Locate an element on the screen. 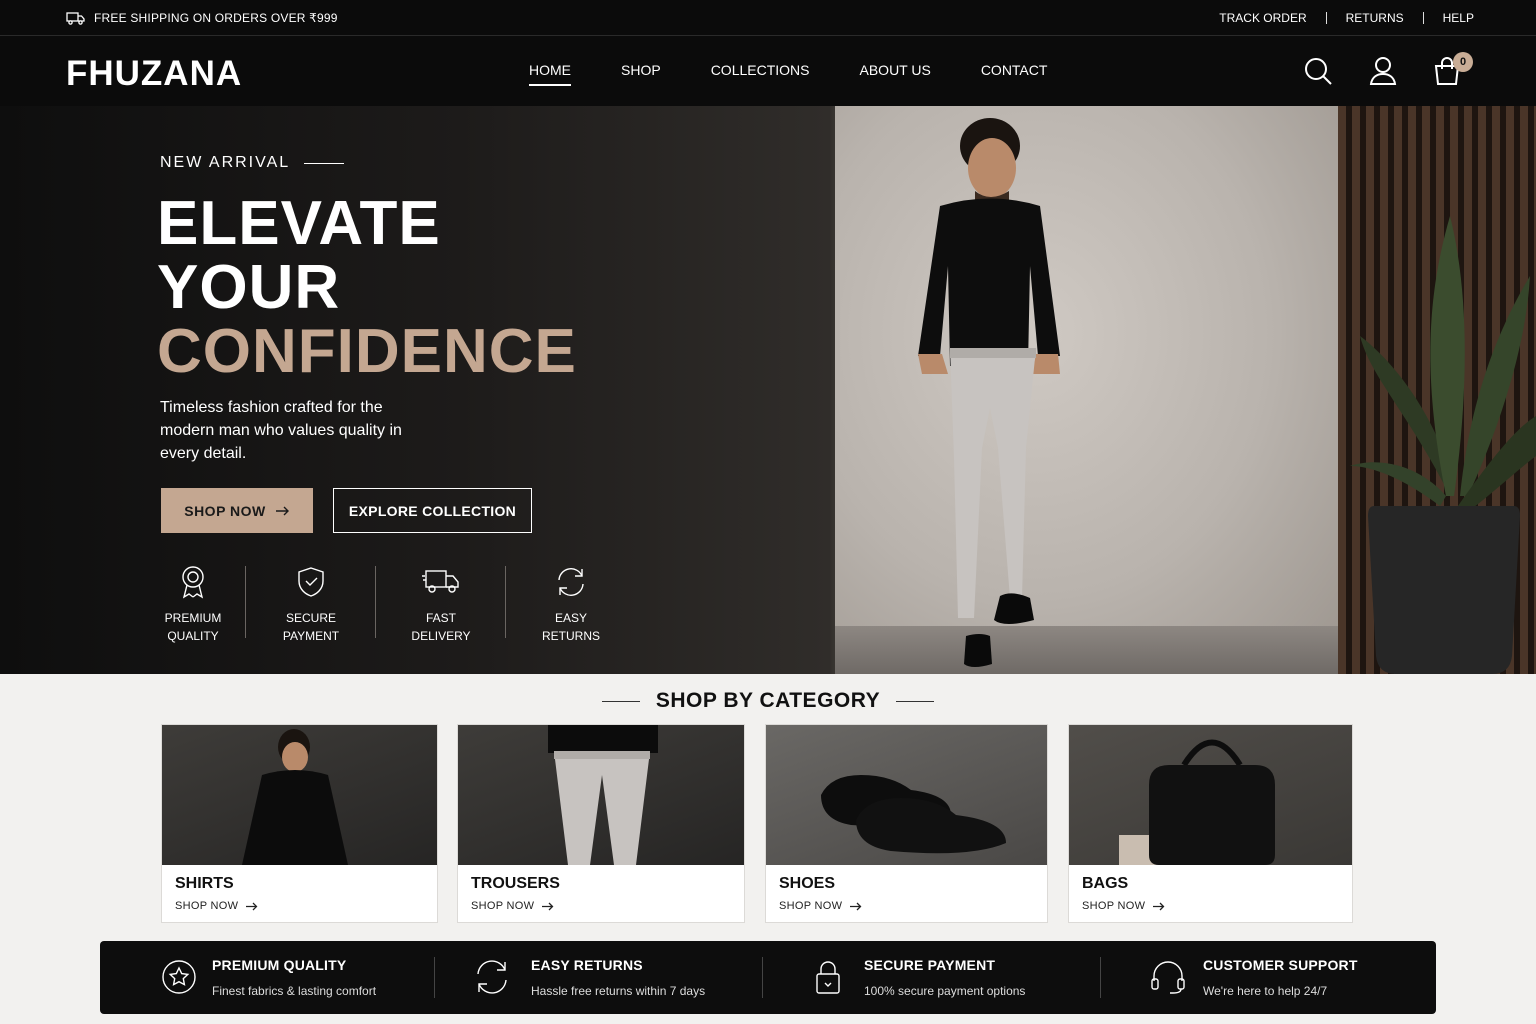  feature-line-2: RETURNS is located at coordinates (570, 636).